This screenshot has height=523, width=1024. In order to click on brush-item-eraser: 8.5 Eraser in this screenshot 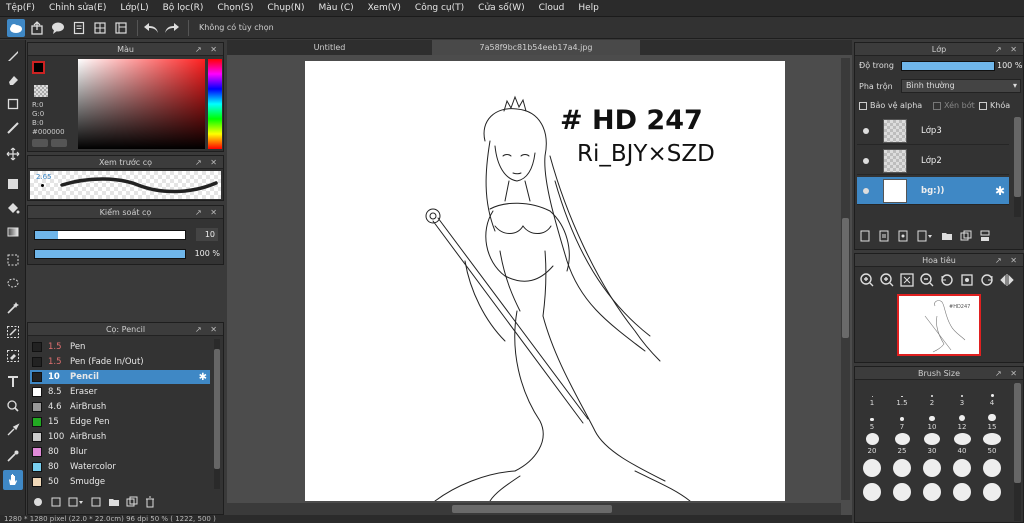, I will do `click(120, 392)`.